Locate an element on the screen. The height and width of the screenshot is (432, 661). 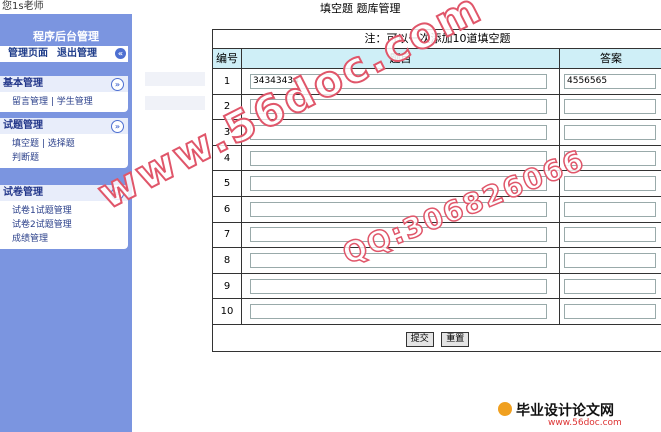
row-number: 10 is located at coordinates (227, 311).